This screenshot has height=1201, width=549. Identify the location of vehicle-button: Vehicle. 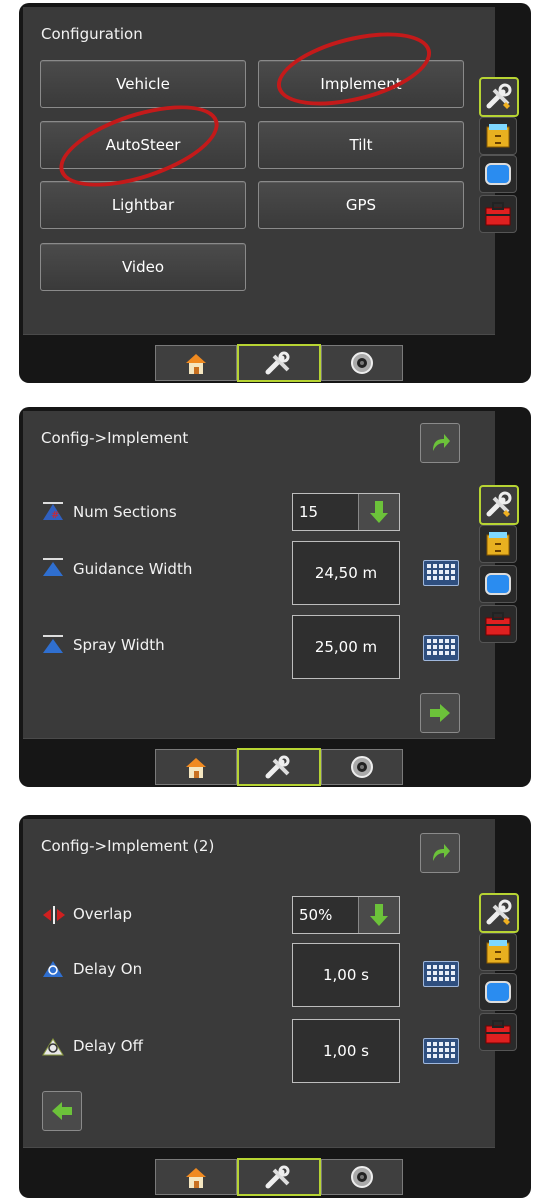
(143, 84).